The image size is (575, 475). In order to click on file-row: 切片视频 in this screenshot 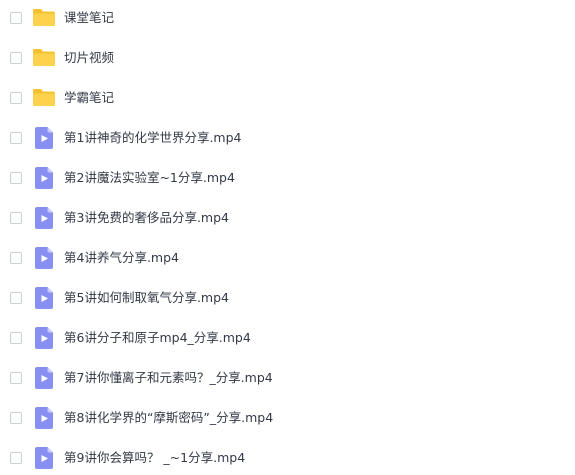, I will do `click(287, 60)`.